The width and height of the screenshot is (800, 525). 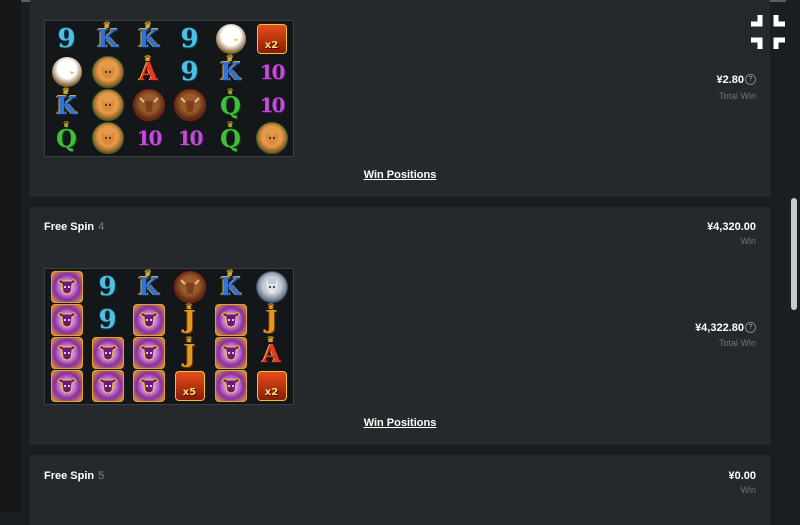 I want to click on reels-grid: 9 K ♛ K ♛ 9 J ♛ J ♛ J ♛ A ♛ x5 x2, so click(x=169, y=336).